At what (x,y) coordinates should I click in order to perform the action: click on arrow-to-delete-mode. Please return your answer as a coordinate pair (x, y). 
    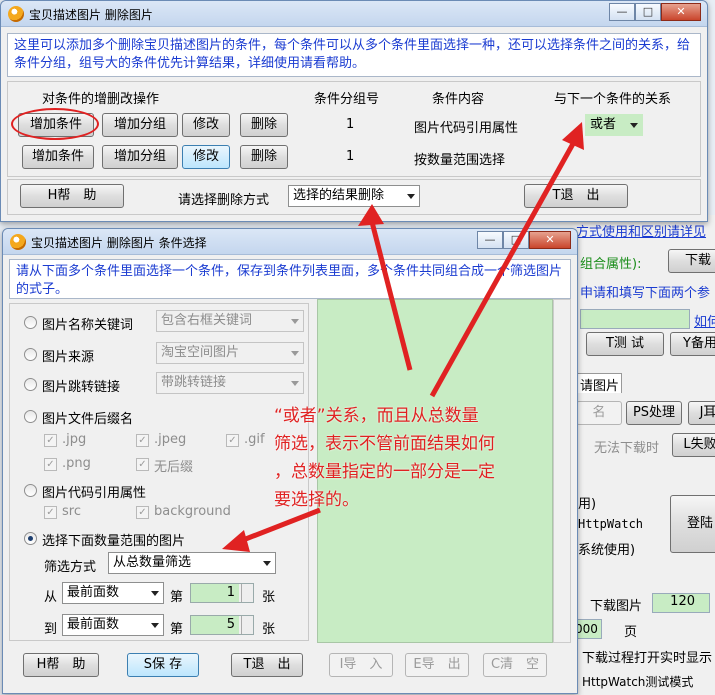
    Looking at the image, I should click on (391, 296).